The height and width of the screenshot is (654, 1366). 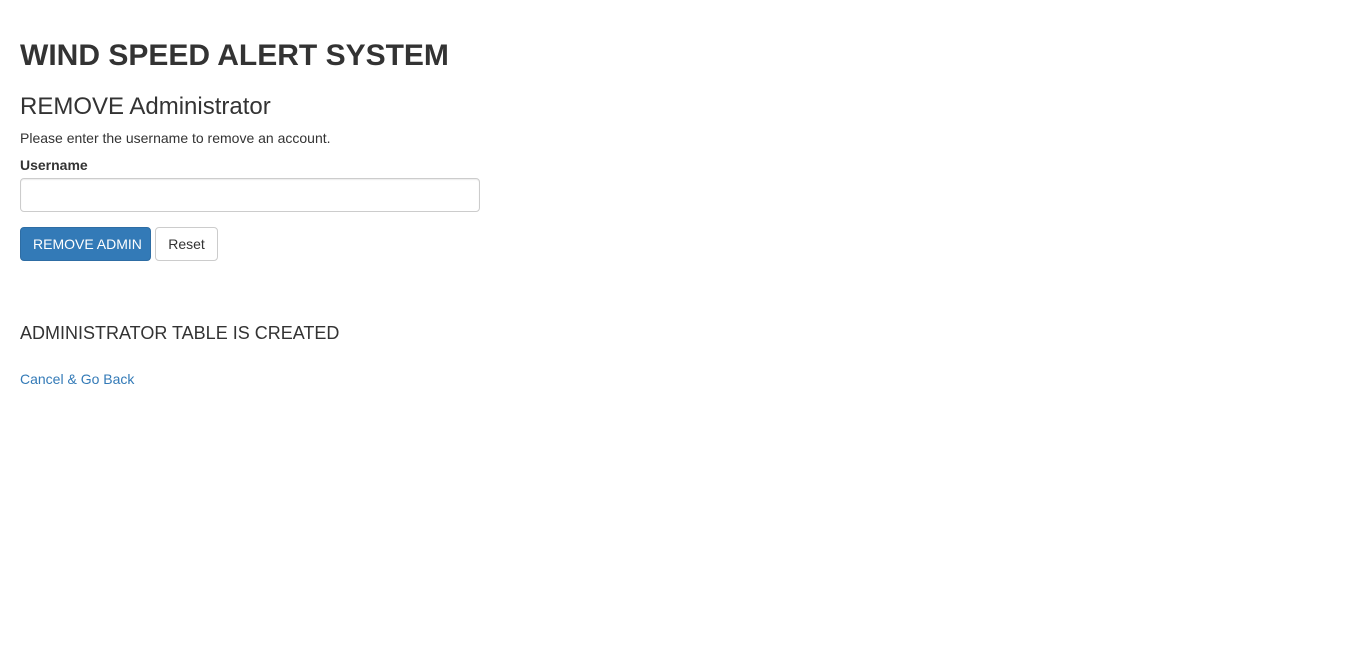 I want to click on reset-button: Reset, so click(x=186, y=244).